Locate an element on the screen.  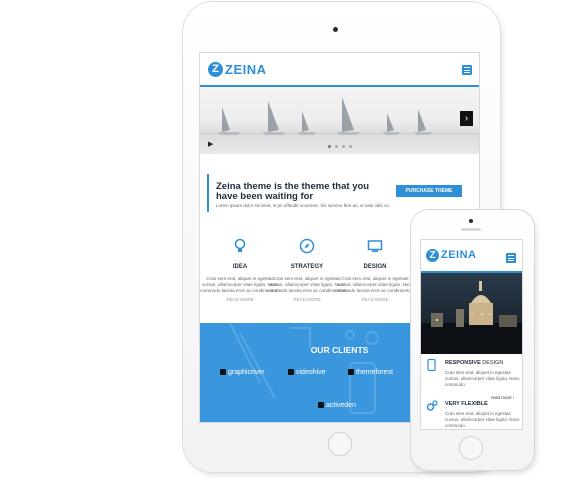
purchase-theme-button: PURCHASE THEME is located at coordinates (429, 191).